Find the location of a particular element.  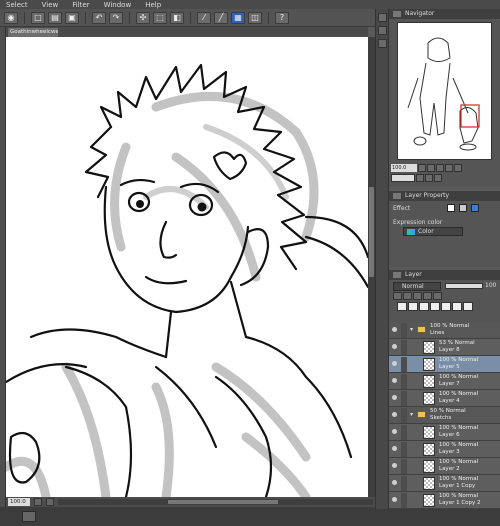

rotate-left-icon is located at coordinates (403, 178).